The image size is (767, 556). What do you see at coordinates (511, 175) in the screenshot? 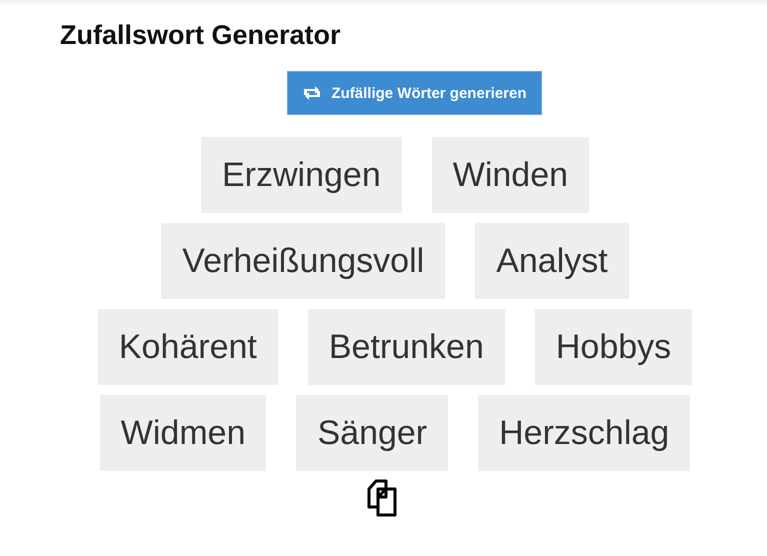
I see `word-tile: Winden` at bounding box center [511, 175].